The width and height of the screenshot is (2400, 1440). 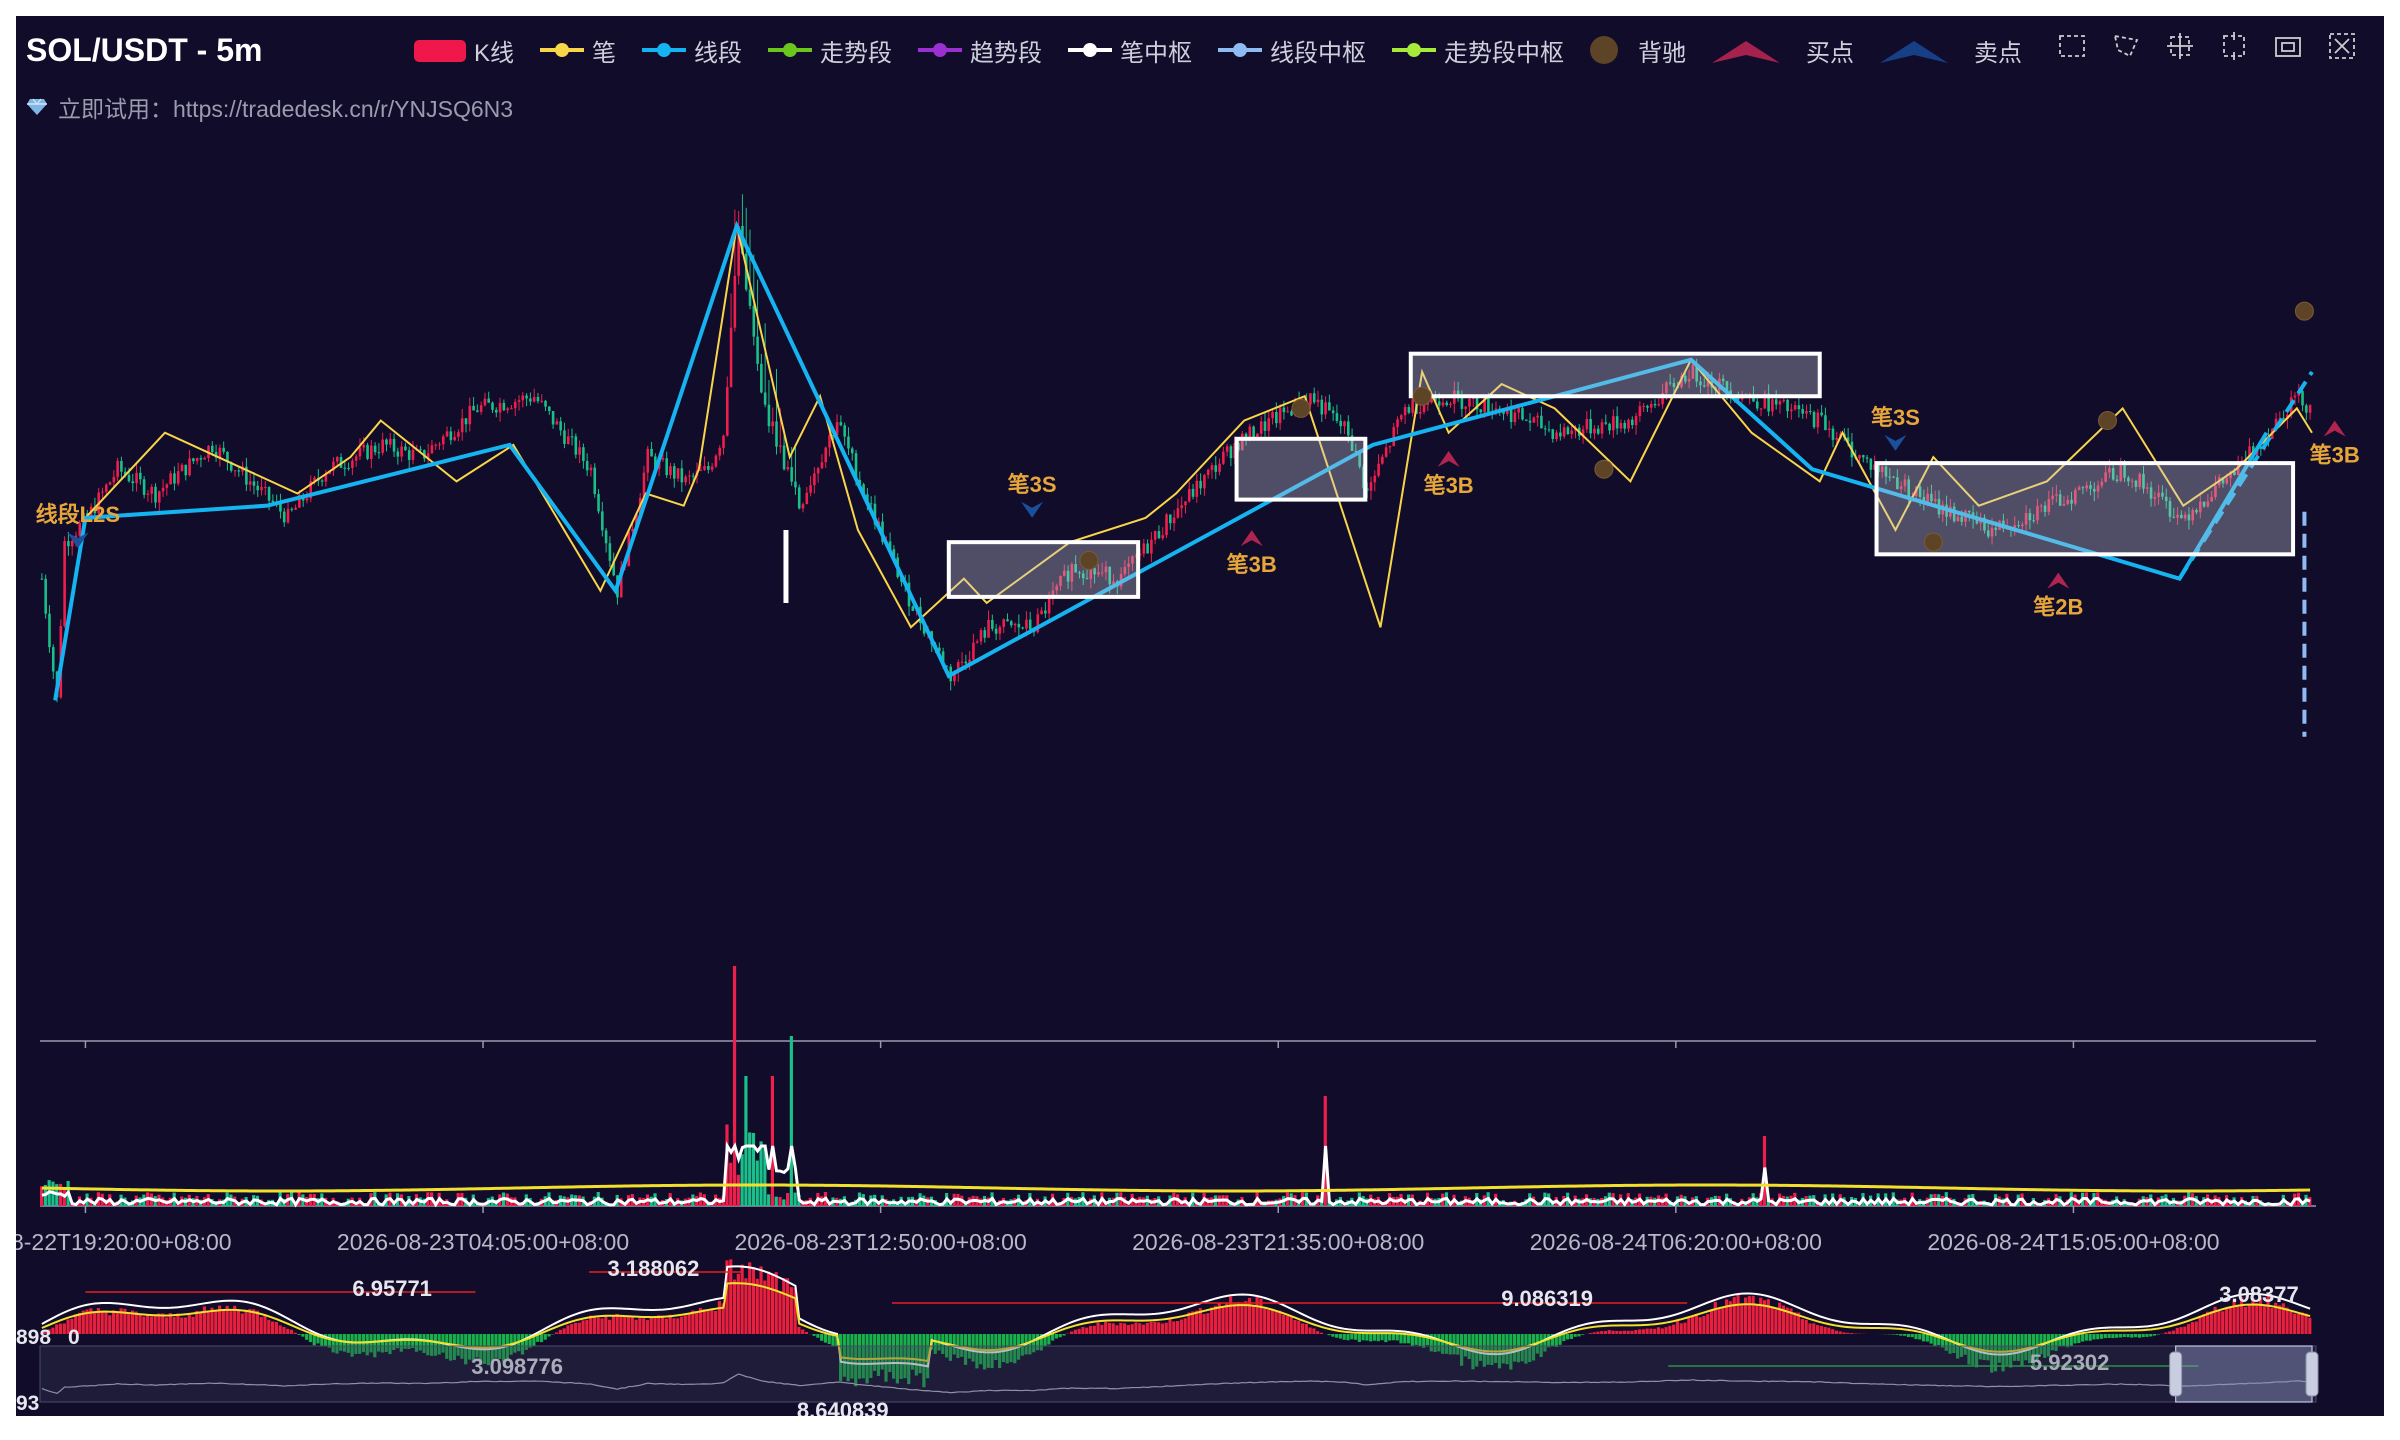 I want to click on rect-select-icon, so click(x=2072, y=46).